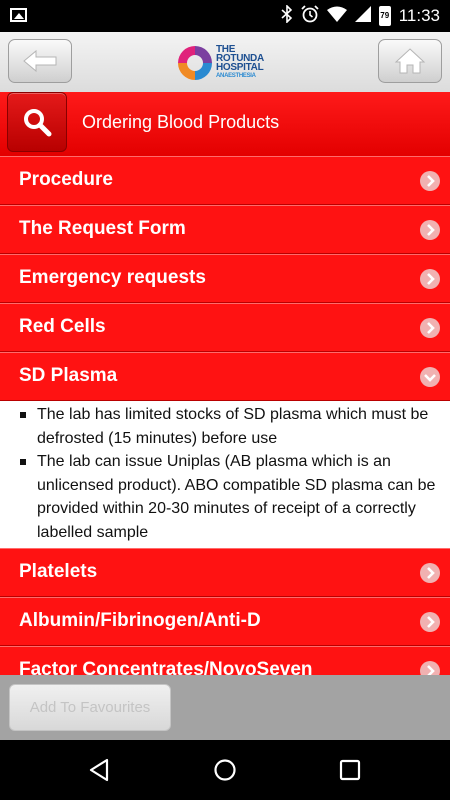  Describe the element at coordinates (336, 16) in the screenshot. I see `wifi-icon` at that location.